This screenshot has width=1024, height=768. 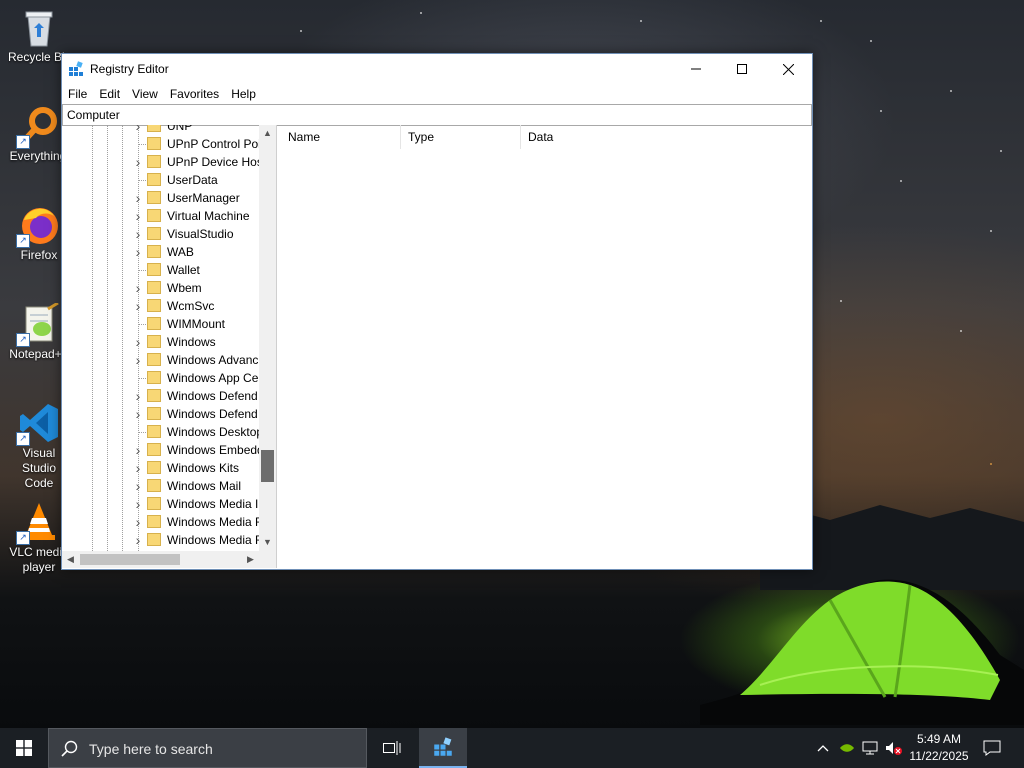 What do you see at coordinates (665, 137) in the screenshot?
I see `column-header-data: Data` at bounding box center [665, 137].